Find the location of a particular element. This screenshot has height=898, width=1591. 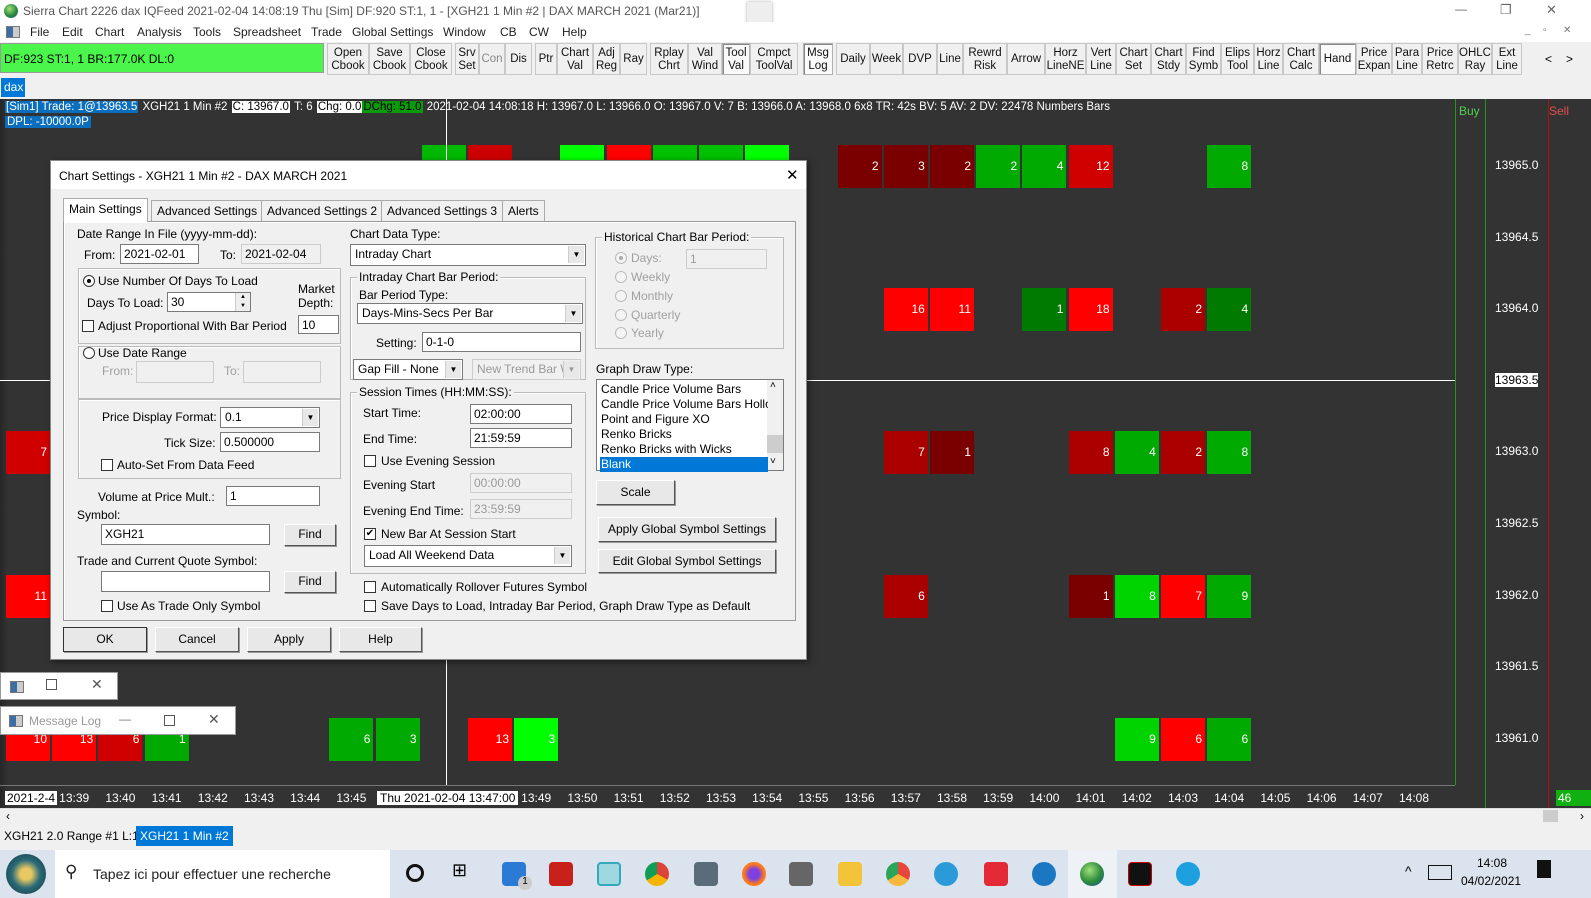

toolbar-button-chart-val: Chart Val is located at coordinates (575, 59).